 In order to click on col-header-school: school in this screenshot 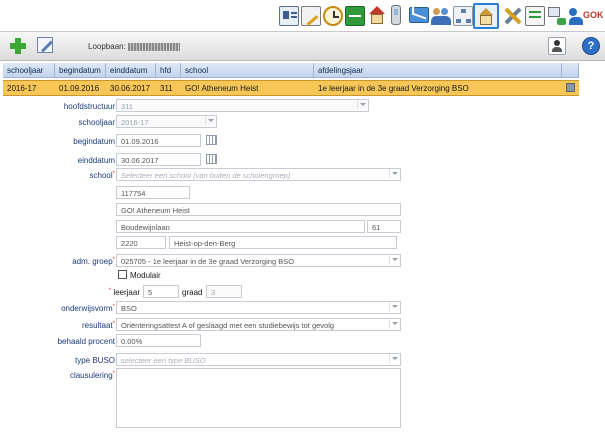, I will do `click(247, 70)`.